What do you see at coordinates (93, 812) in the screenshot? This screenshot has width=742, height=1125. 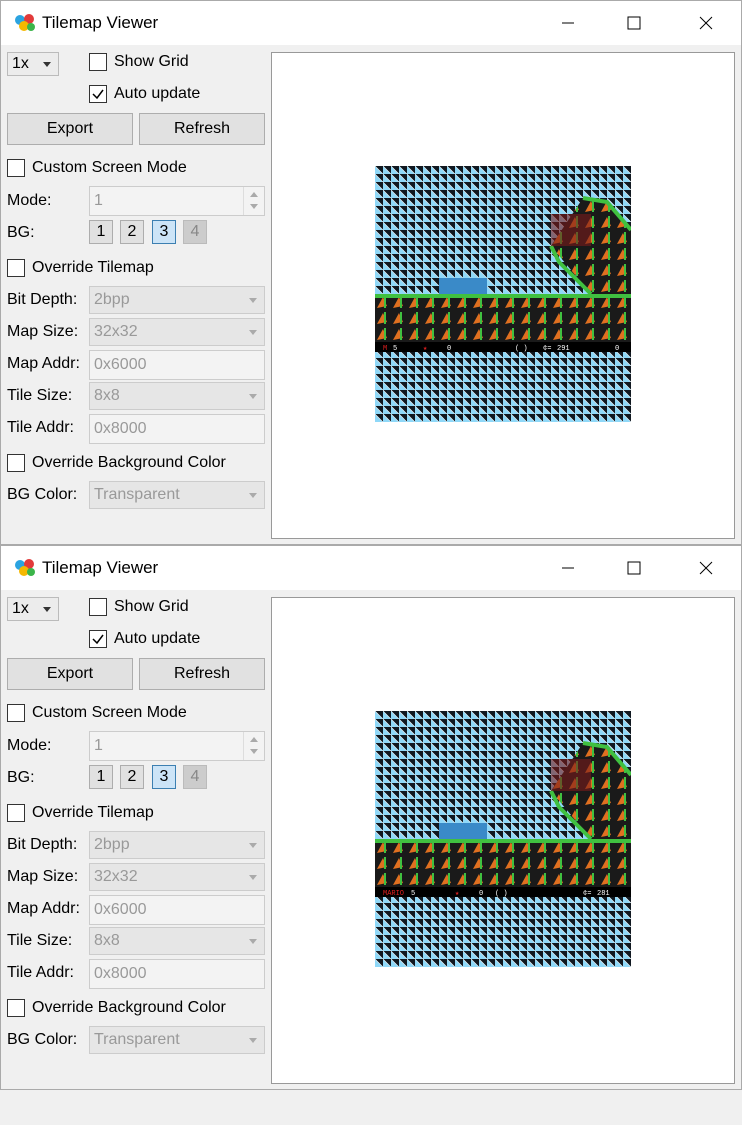 I see `override-tilemap-label: Override Tilemap` at bounding box center [93, 812].